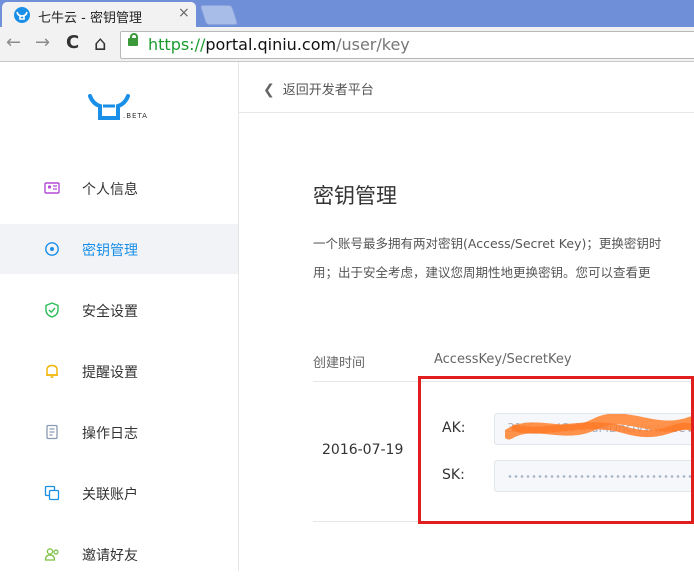 This screenshot has width=694, height=579. I want to click on sidebar-item-label: 邀请好友, so click(110, 556).